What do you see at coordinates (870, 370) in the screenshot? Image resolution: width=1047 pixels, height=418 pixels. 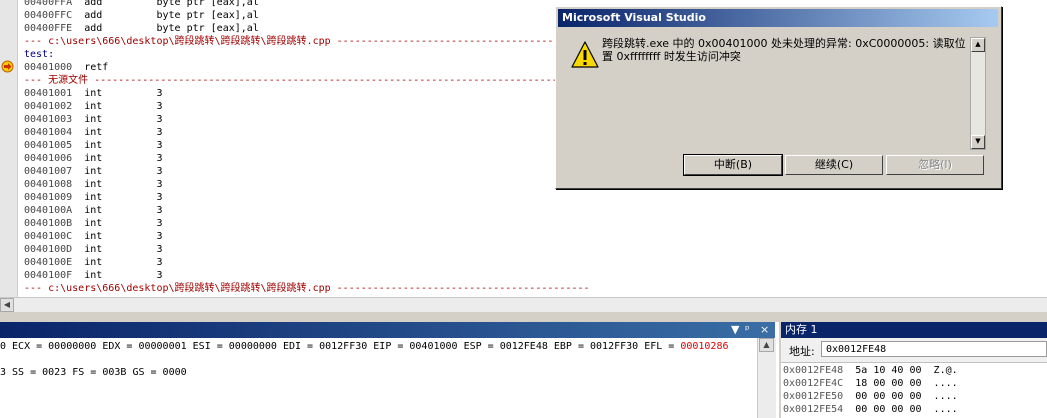 I see `memory-row: 0x0012FE48 5a 10 40 00 Z.@.` at bounding box center [870, 370].